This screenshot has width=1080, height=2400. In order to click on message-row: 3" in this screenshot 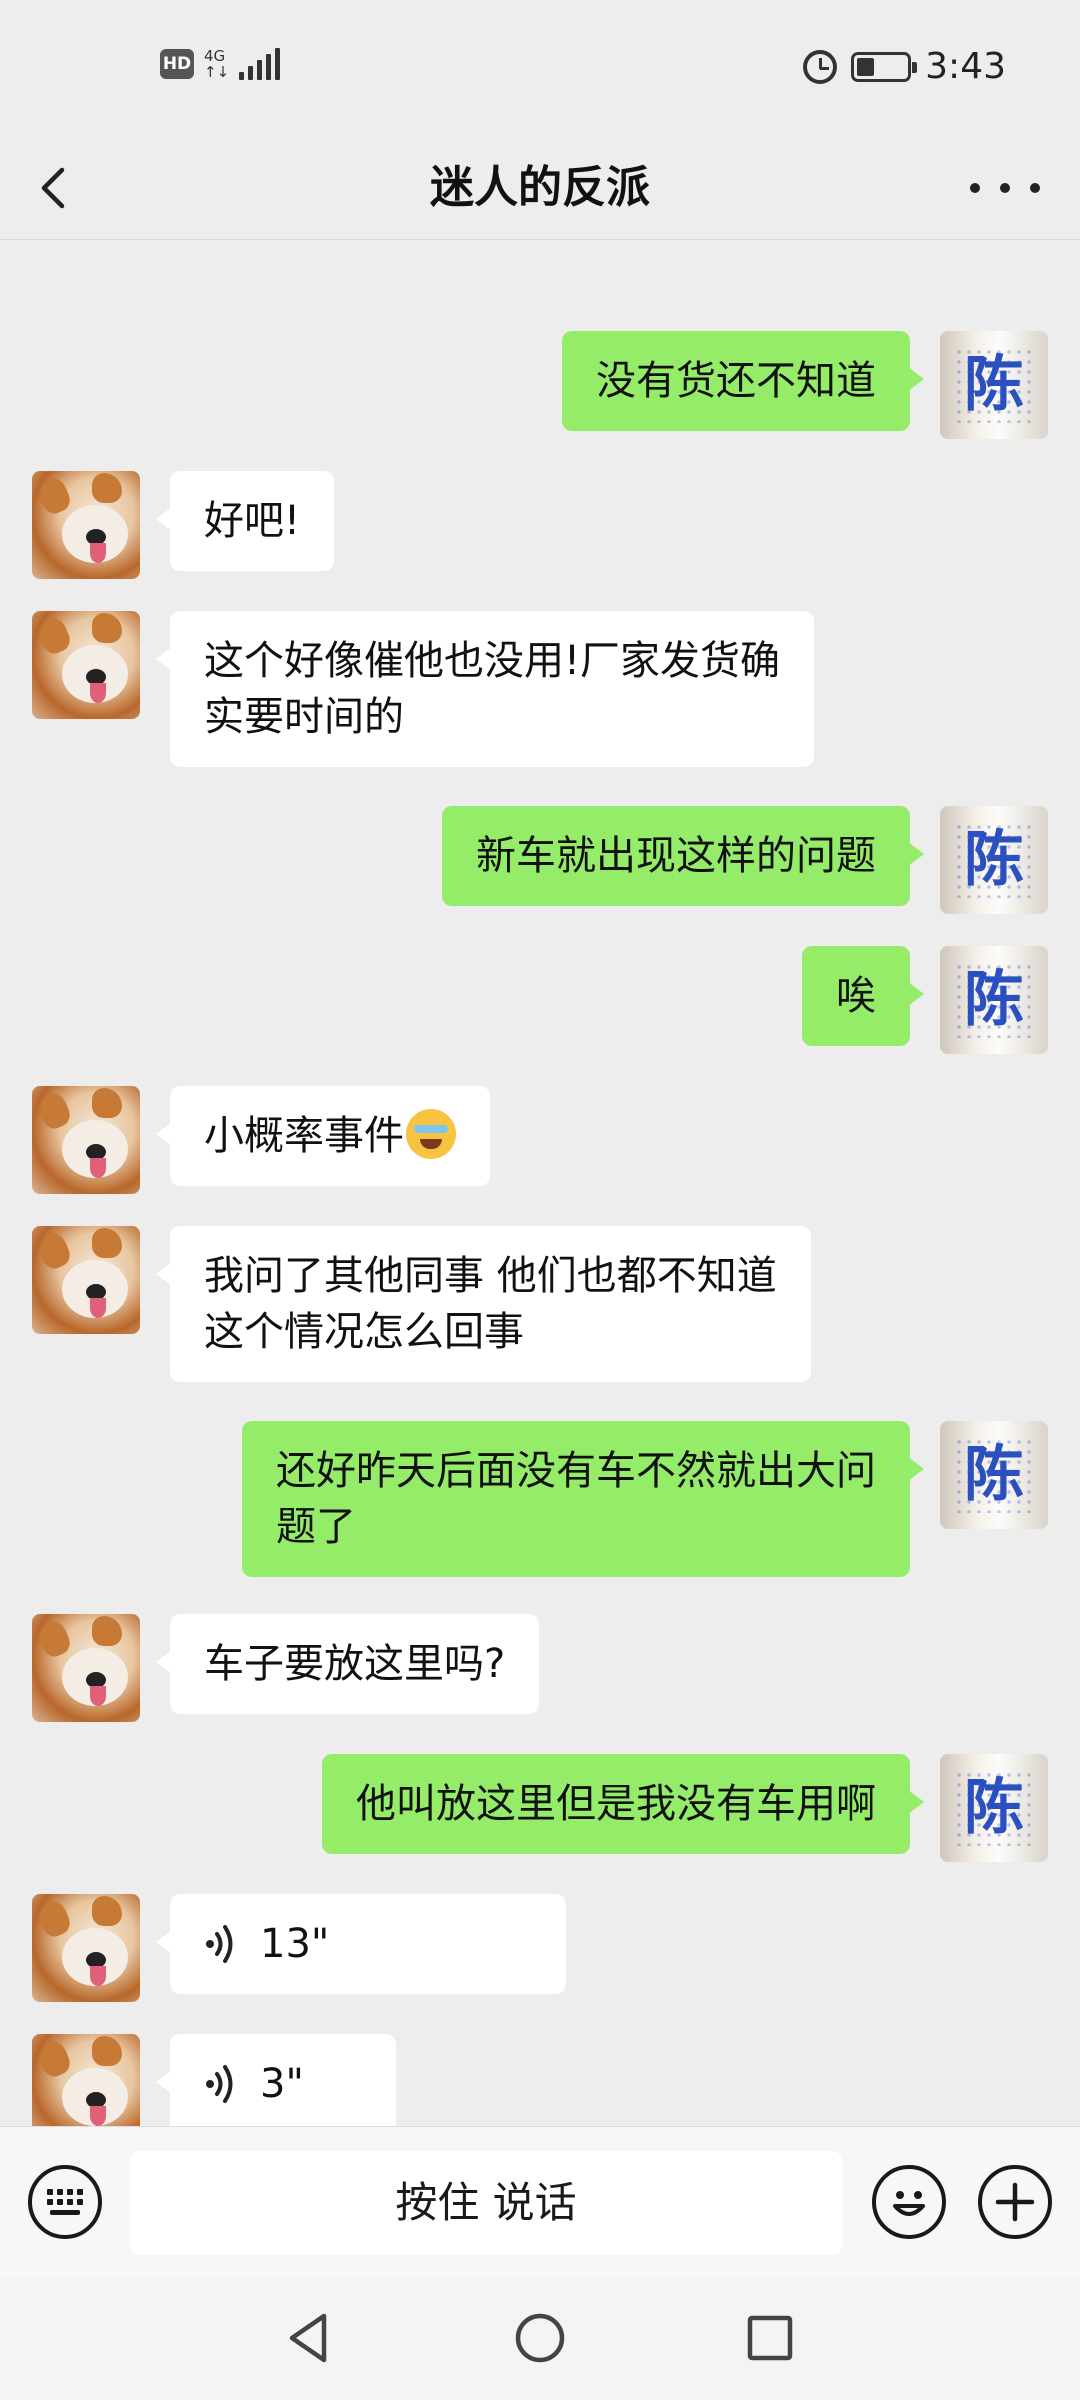, I will do `click(540, 2080)`.